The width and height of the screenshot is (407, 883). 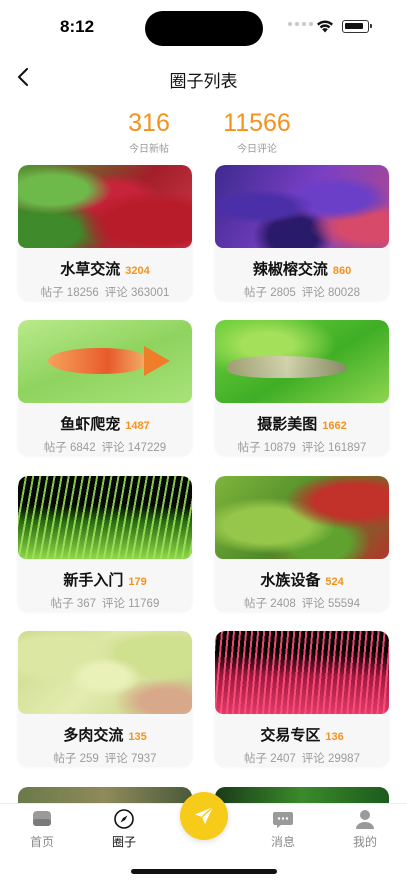 What do you see at coordinates (283, 820) in the screenshot?
I see `message-icon` at bounding box center [283, 820].